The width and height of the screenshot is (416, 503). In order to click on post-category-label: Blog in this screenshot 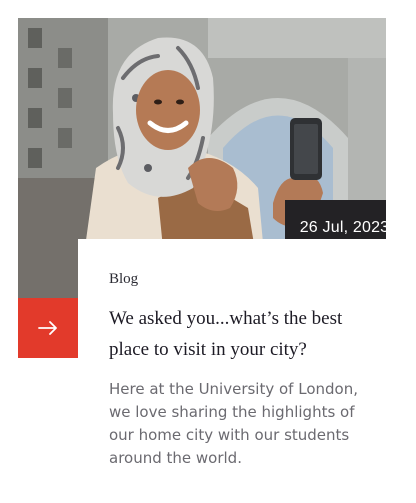, I will do `click(124, 279)`.